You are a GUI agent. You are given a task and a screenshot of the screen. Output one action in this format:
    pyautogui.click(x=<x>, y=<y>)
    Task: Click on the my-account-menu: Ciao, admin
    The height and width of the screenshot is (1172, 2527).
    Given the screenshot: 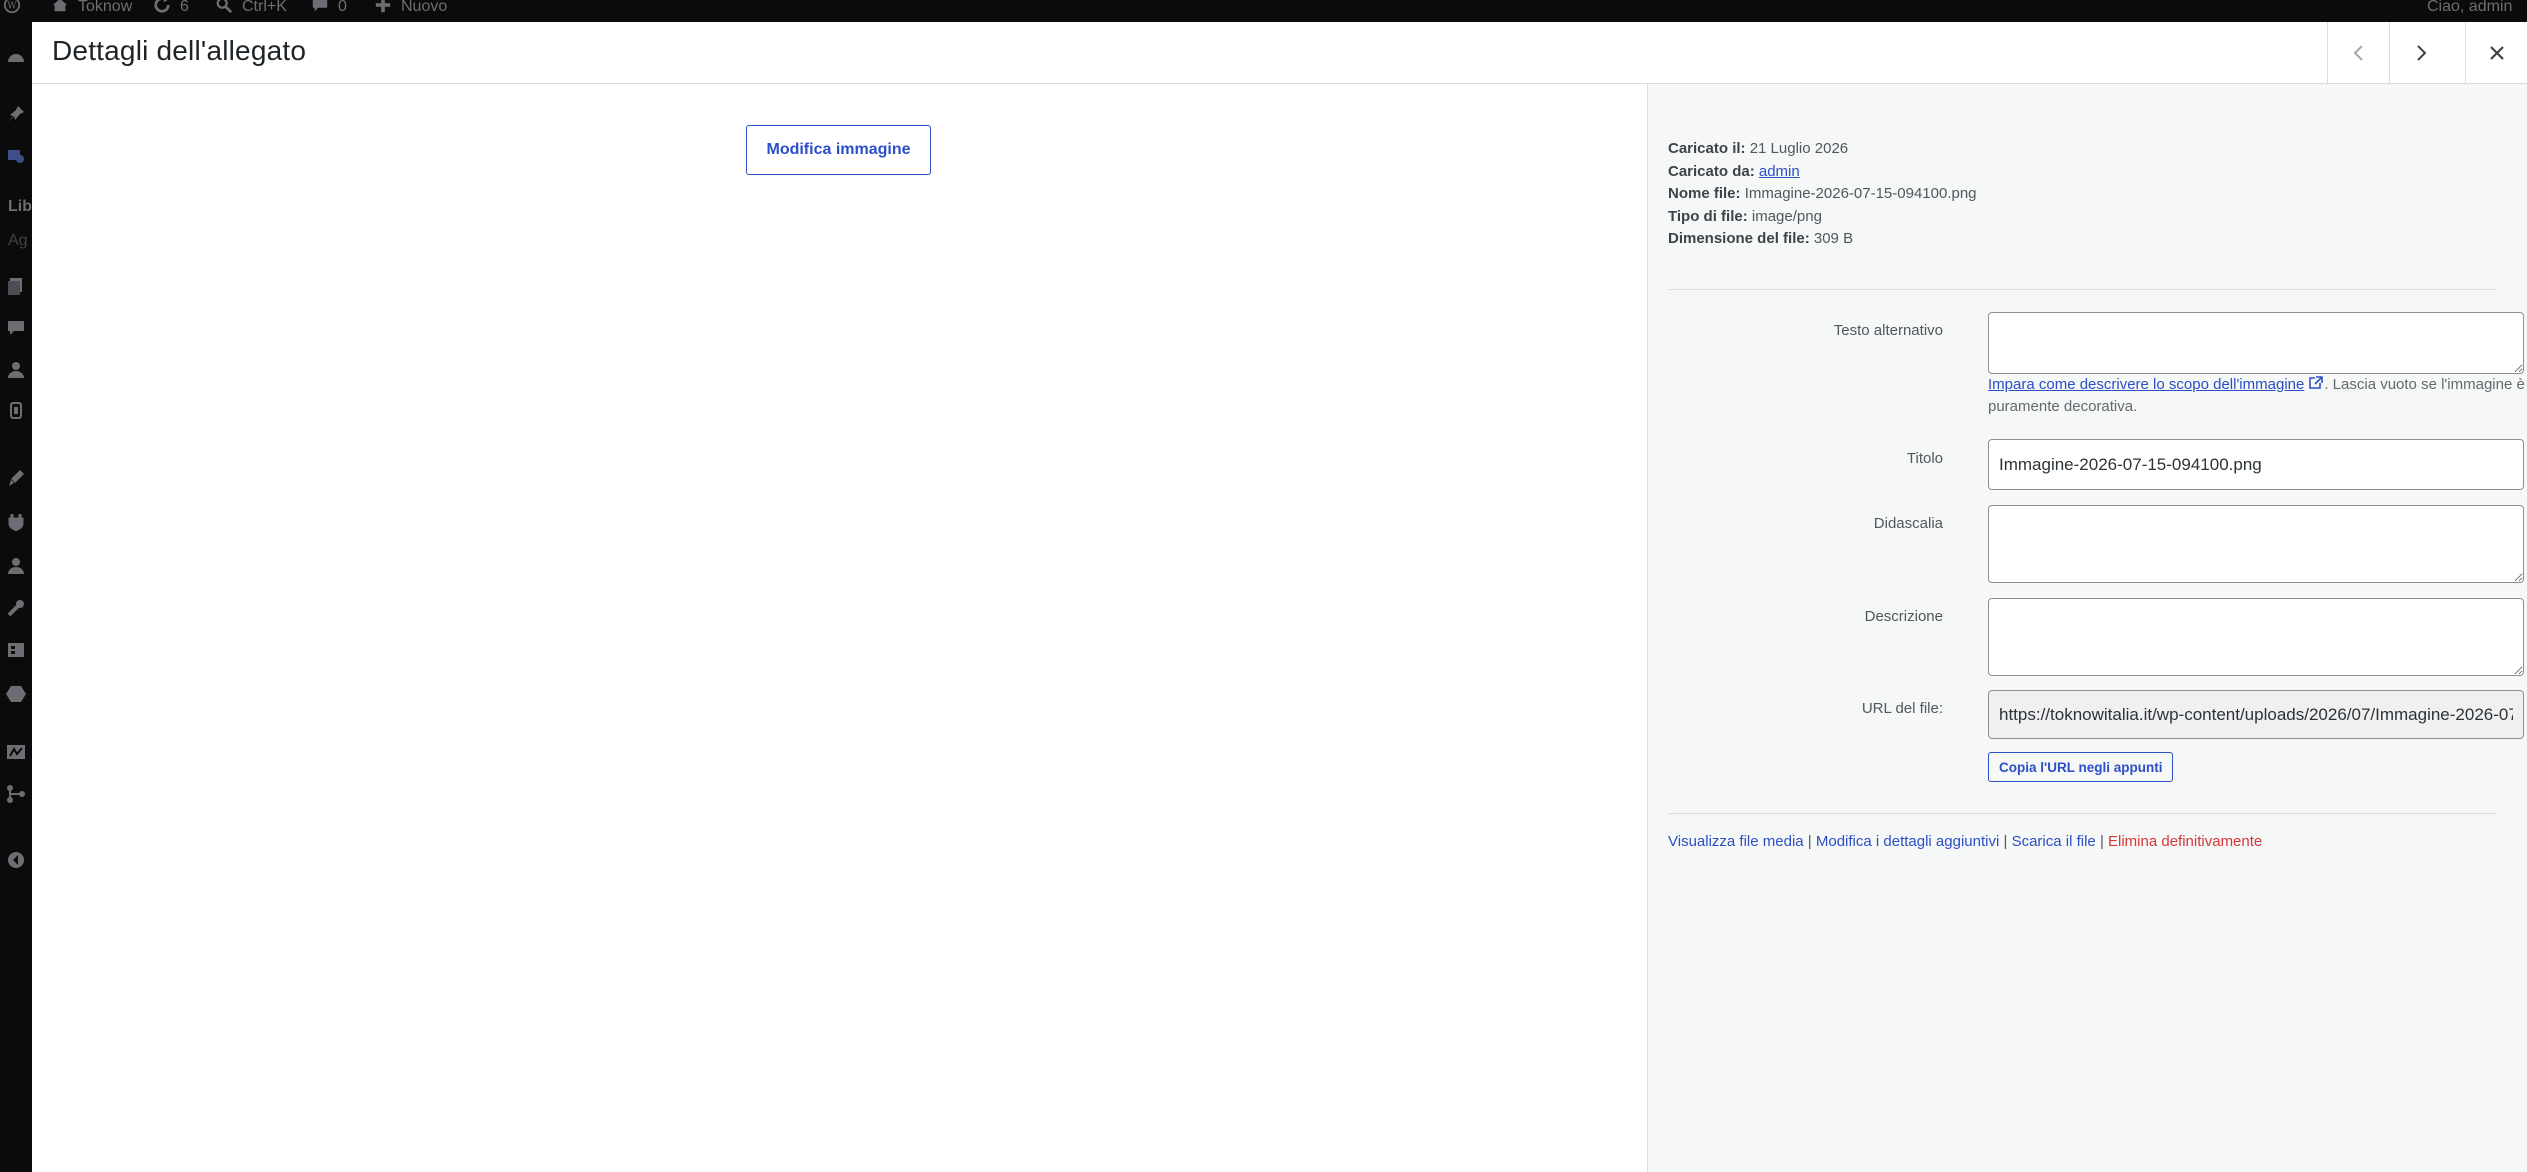 What is the action you would take?
    pyautogui.click(x=2469, y=11)
    